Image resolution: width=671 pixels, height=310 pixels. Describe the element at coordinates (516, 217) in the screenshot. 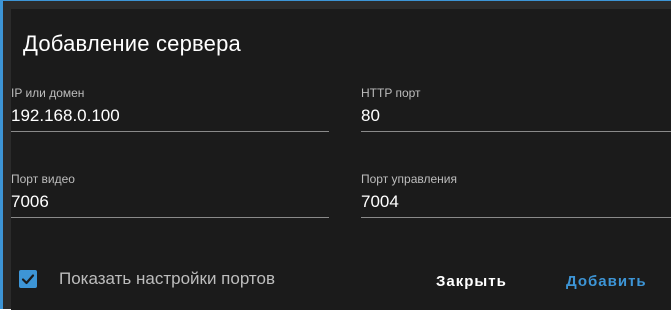

I see `control-port-underline` at that location.